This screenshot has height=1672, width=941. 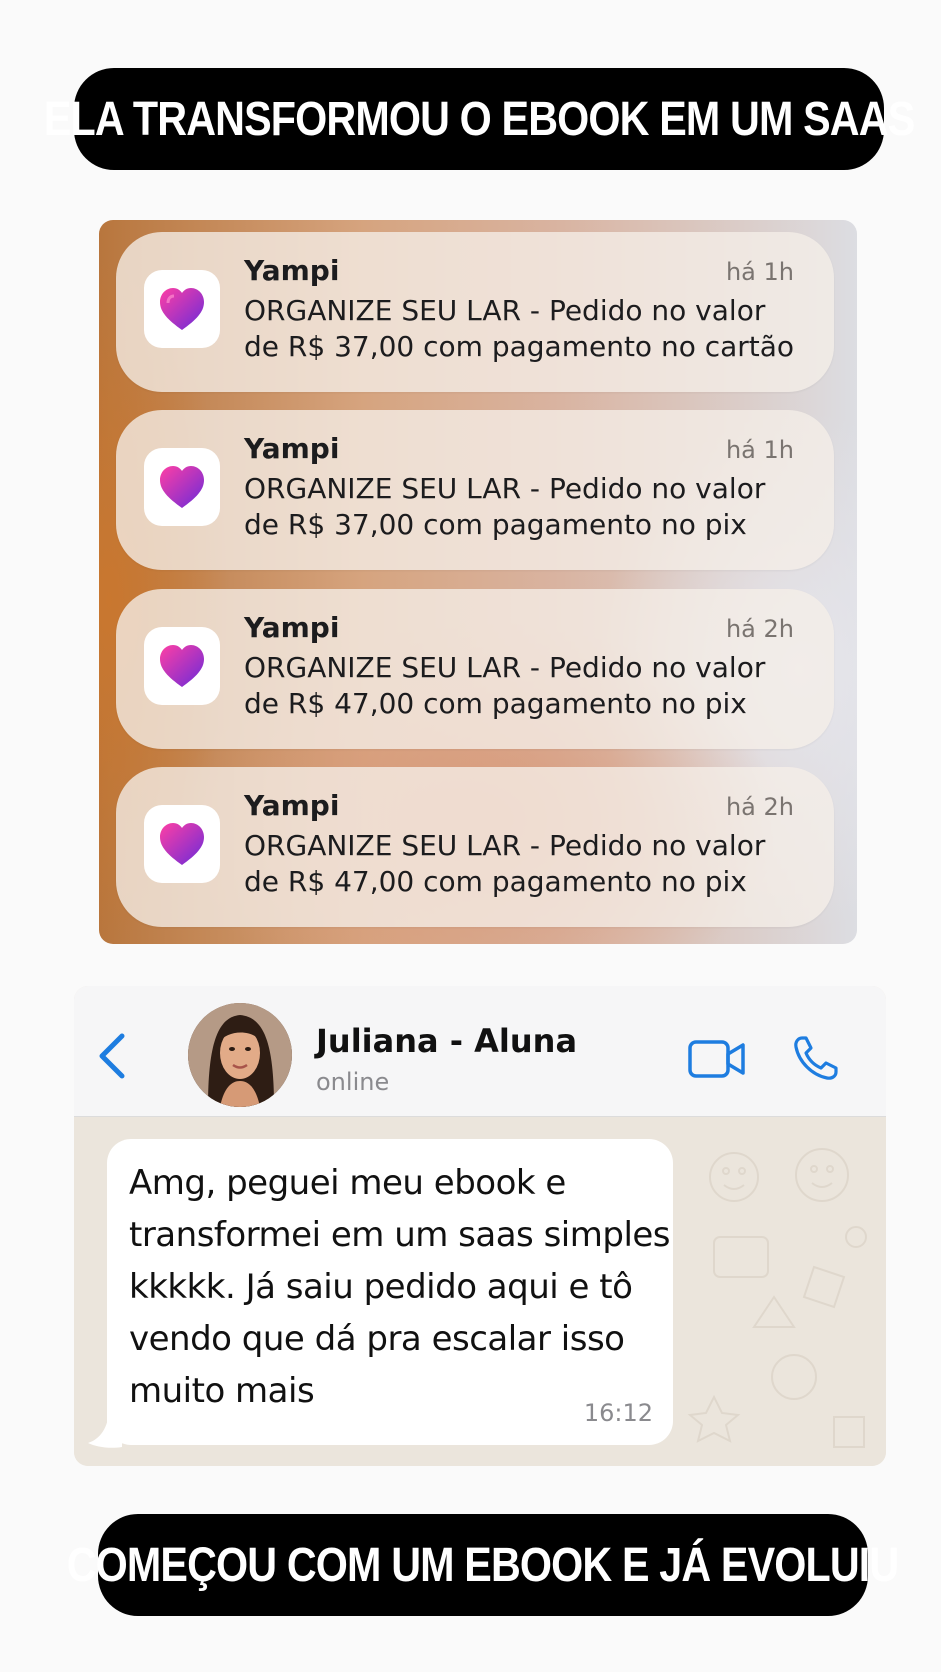 What do you see at coordinates (347, 1183) in the screenshot?
I see `message-line: Amg, peguei meu ebook e` at bounding box center [347, 1183].